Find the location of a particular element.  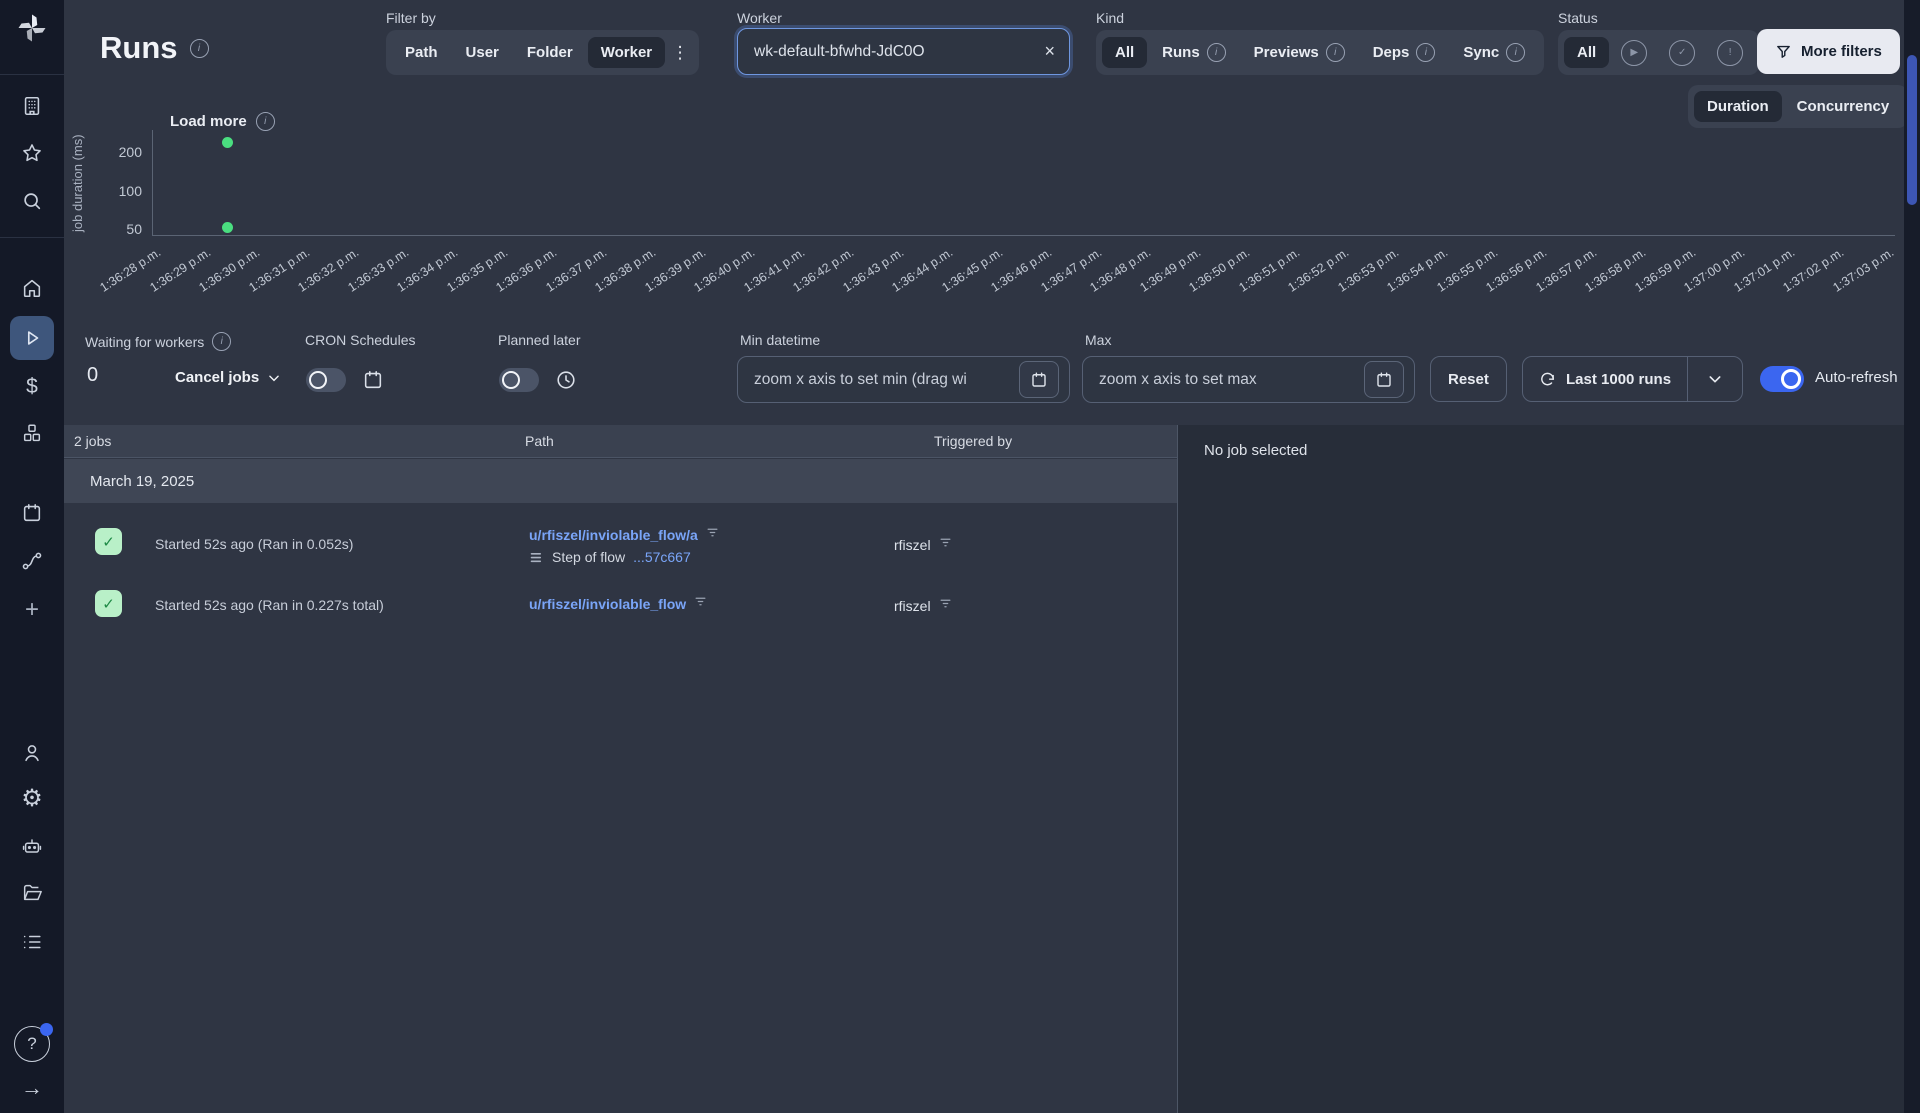

scrollbar-thumb is located at coordinates (1912, 130).